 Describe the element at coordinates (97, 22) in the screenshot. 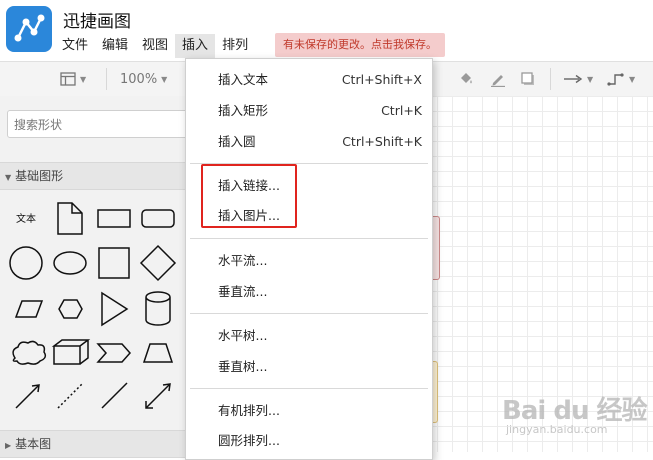

I see `app-title: 迅捷画图` at that location.